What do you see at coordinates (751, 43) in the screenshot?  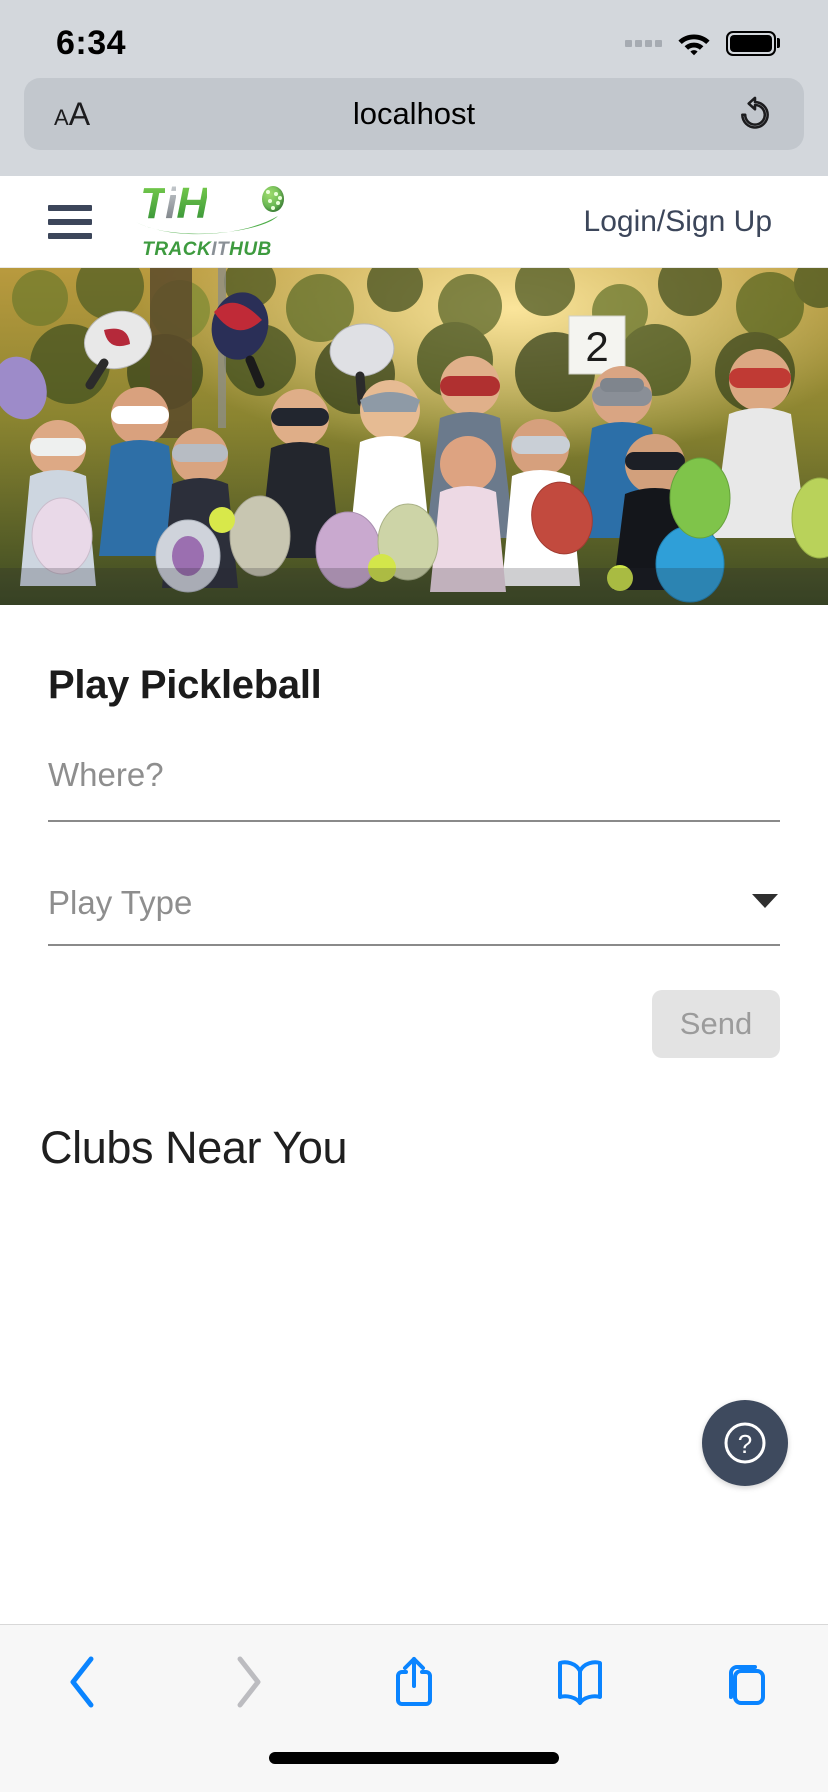 I see `battery-full-icon` at bounding box center [751, 43].